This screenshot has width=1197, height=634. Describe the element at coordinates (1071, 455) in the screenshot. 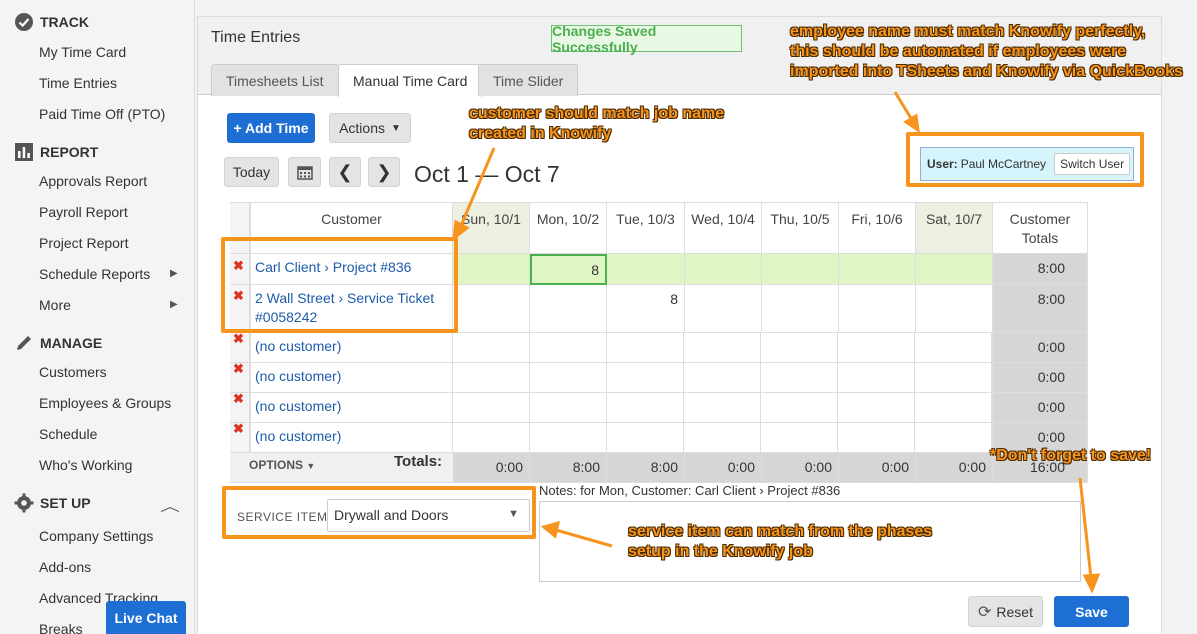

I see `annotation-save-text: *Don't forget to save!` at that location.